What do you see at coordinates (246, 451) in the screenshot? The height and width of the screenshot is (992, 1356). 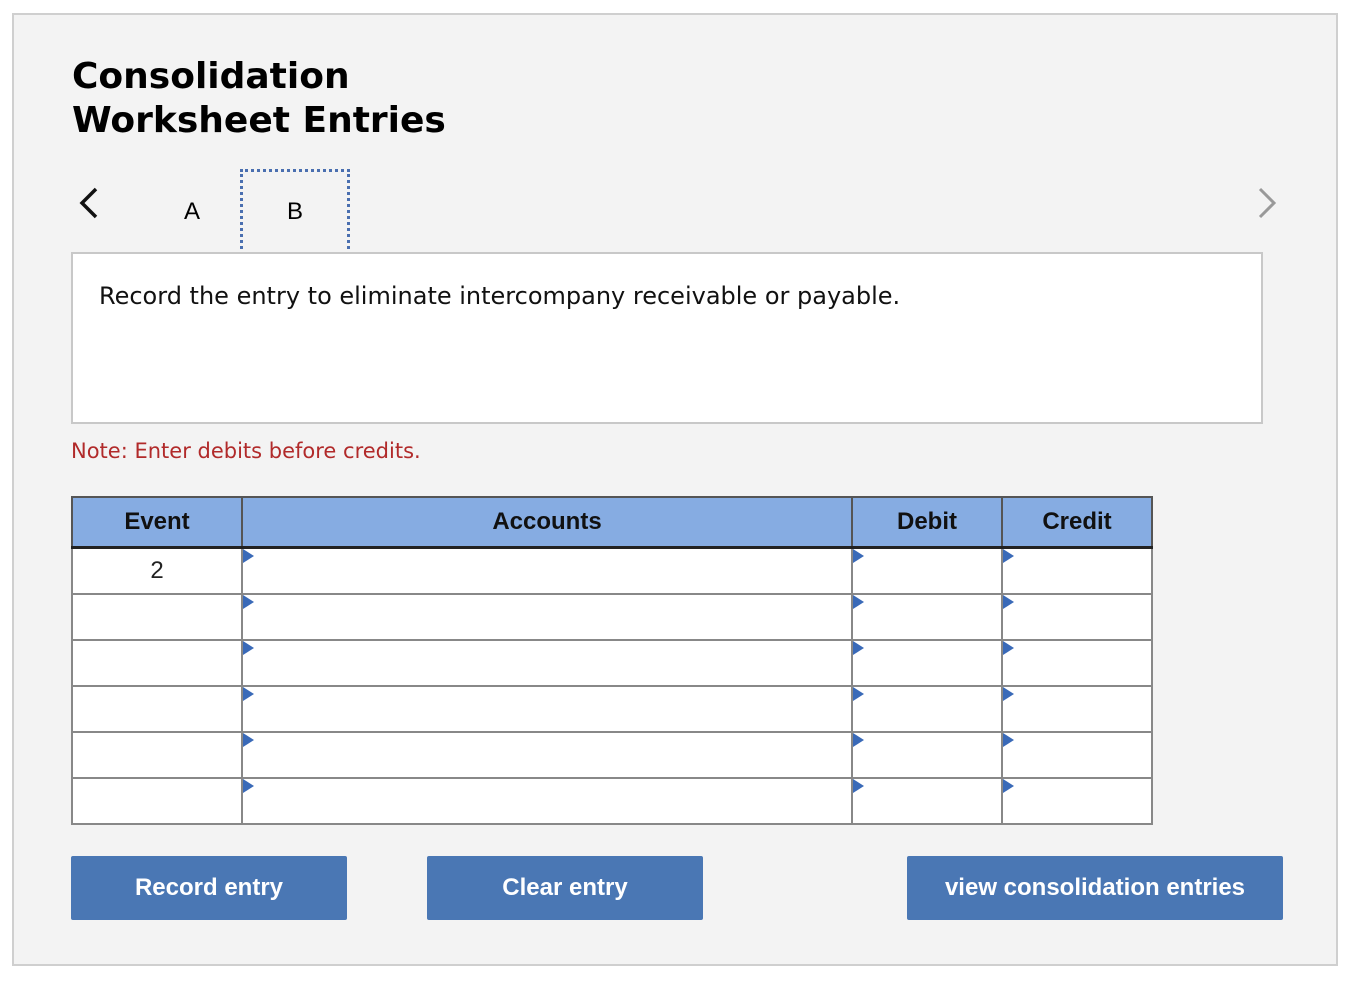 I see `note-text: Note: Enter debits before credits.` at bounding box center [246, 451].